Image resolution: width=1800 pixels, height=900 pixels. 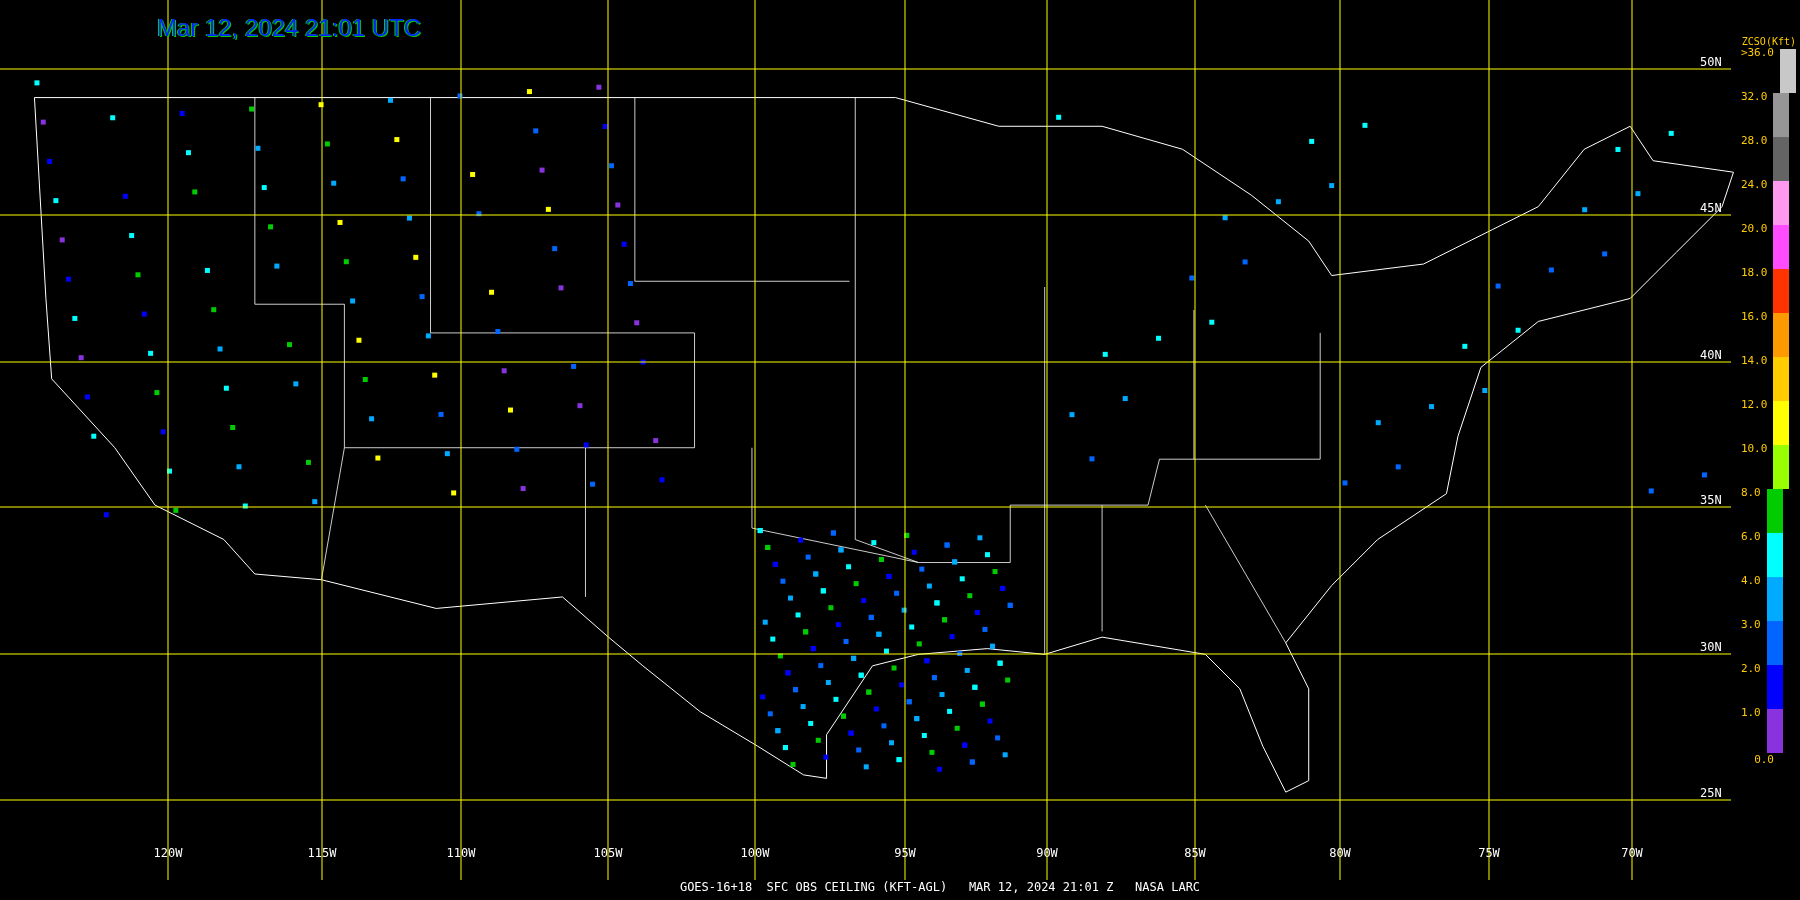 What do you see at coordinates (461, 853) in the screenshot?
I see `longitude-label: 110W` at bounding box center [461, 853].